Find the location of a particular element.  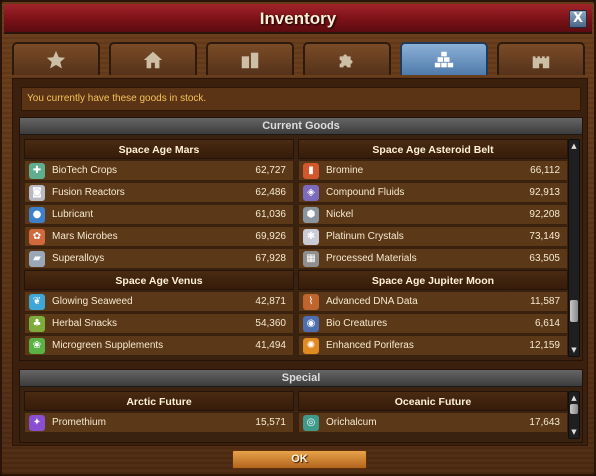

window-title: Inventory is located at coordinates (298, 18).